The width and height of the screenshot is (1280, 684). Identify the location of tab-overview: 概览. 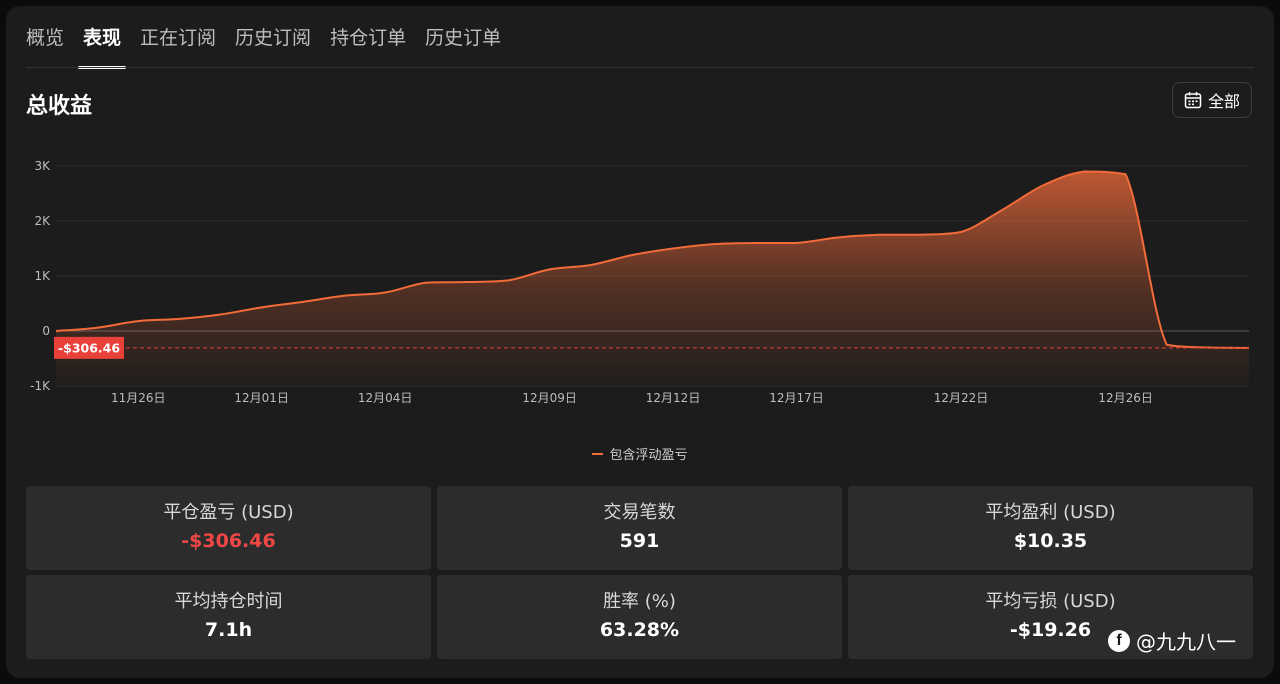
(45, 46).